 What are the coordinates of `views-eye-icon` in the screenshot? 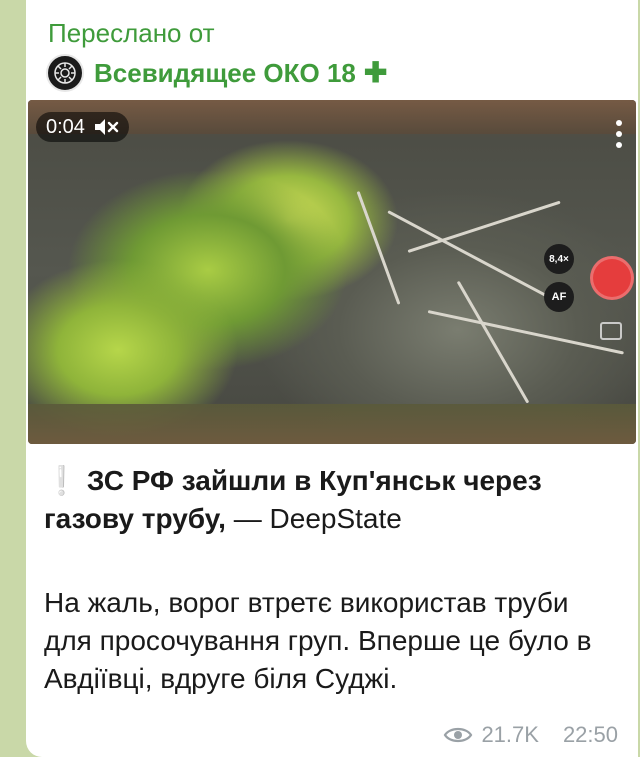 It's located at (458, 735).